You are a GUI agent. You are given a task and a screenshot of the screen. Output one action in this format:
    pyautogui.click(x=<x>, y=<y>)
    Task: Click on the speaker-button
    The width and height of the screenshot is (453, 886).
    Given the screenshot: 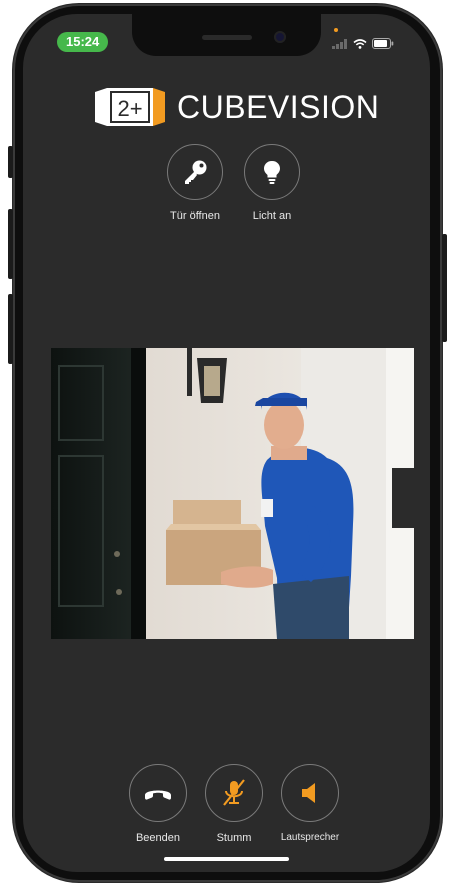 What is the action you would take?
    pyautogui.click(x=310, y=793)
    